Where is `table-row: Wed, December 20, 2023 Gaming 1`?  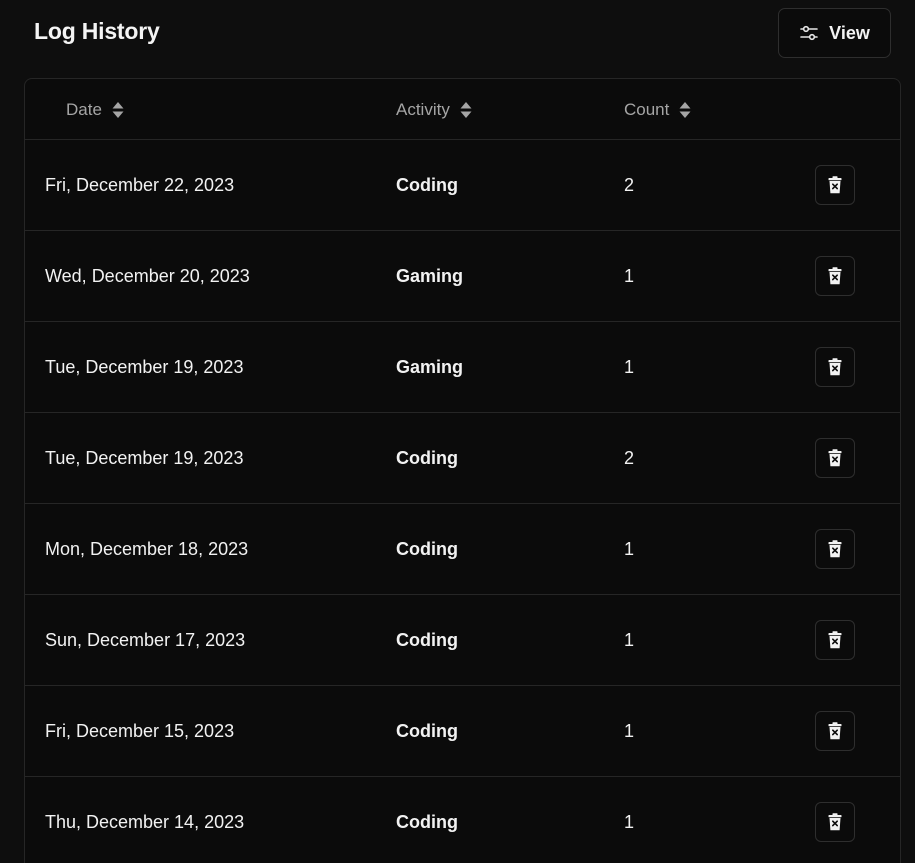 table-row: Wed, December 20, 2023 Gaming 1 is located at coordinates (462, 276).